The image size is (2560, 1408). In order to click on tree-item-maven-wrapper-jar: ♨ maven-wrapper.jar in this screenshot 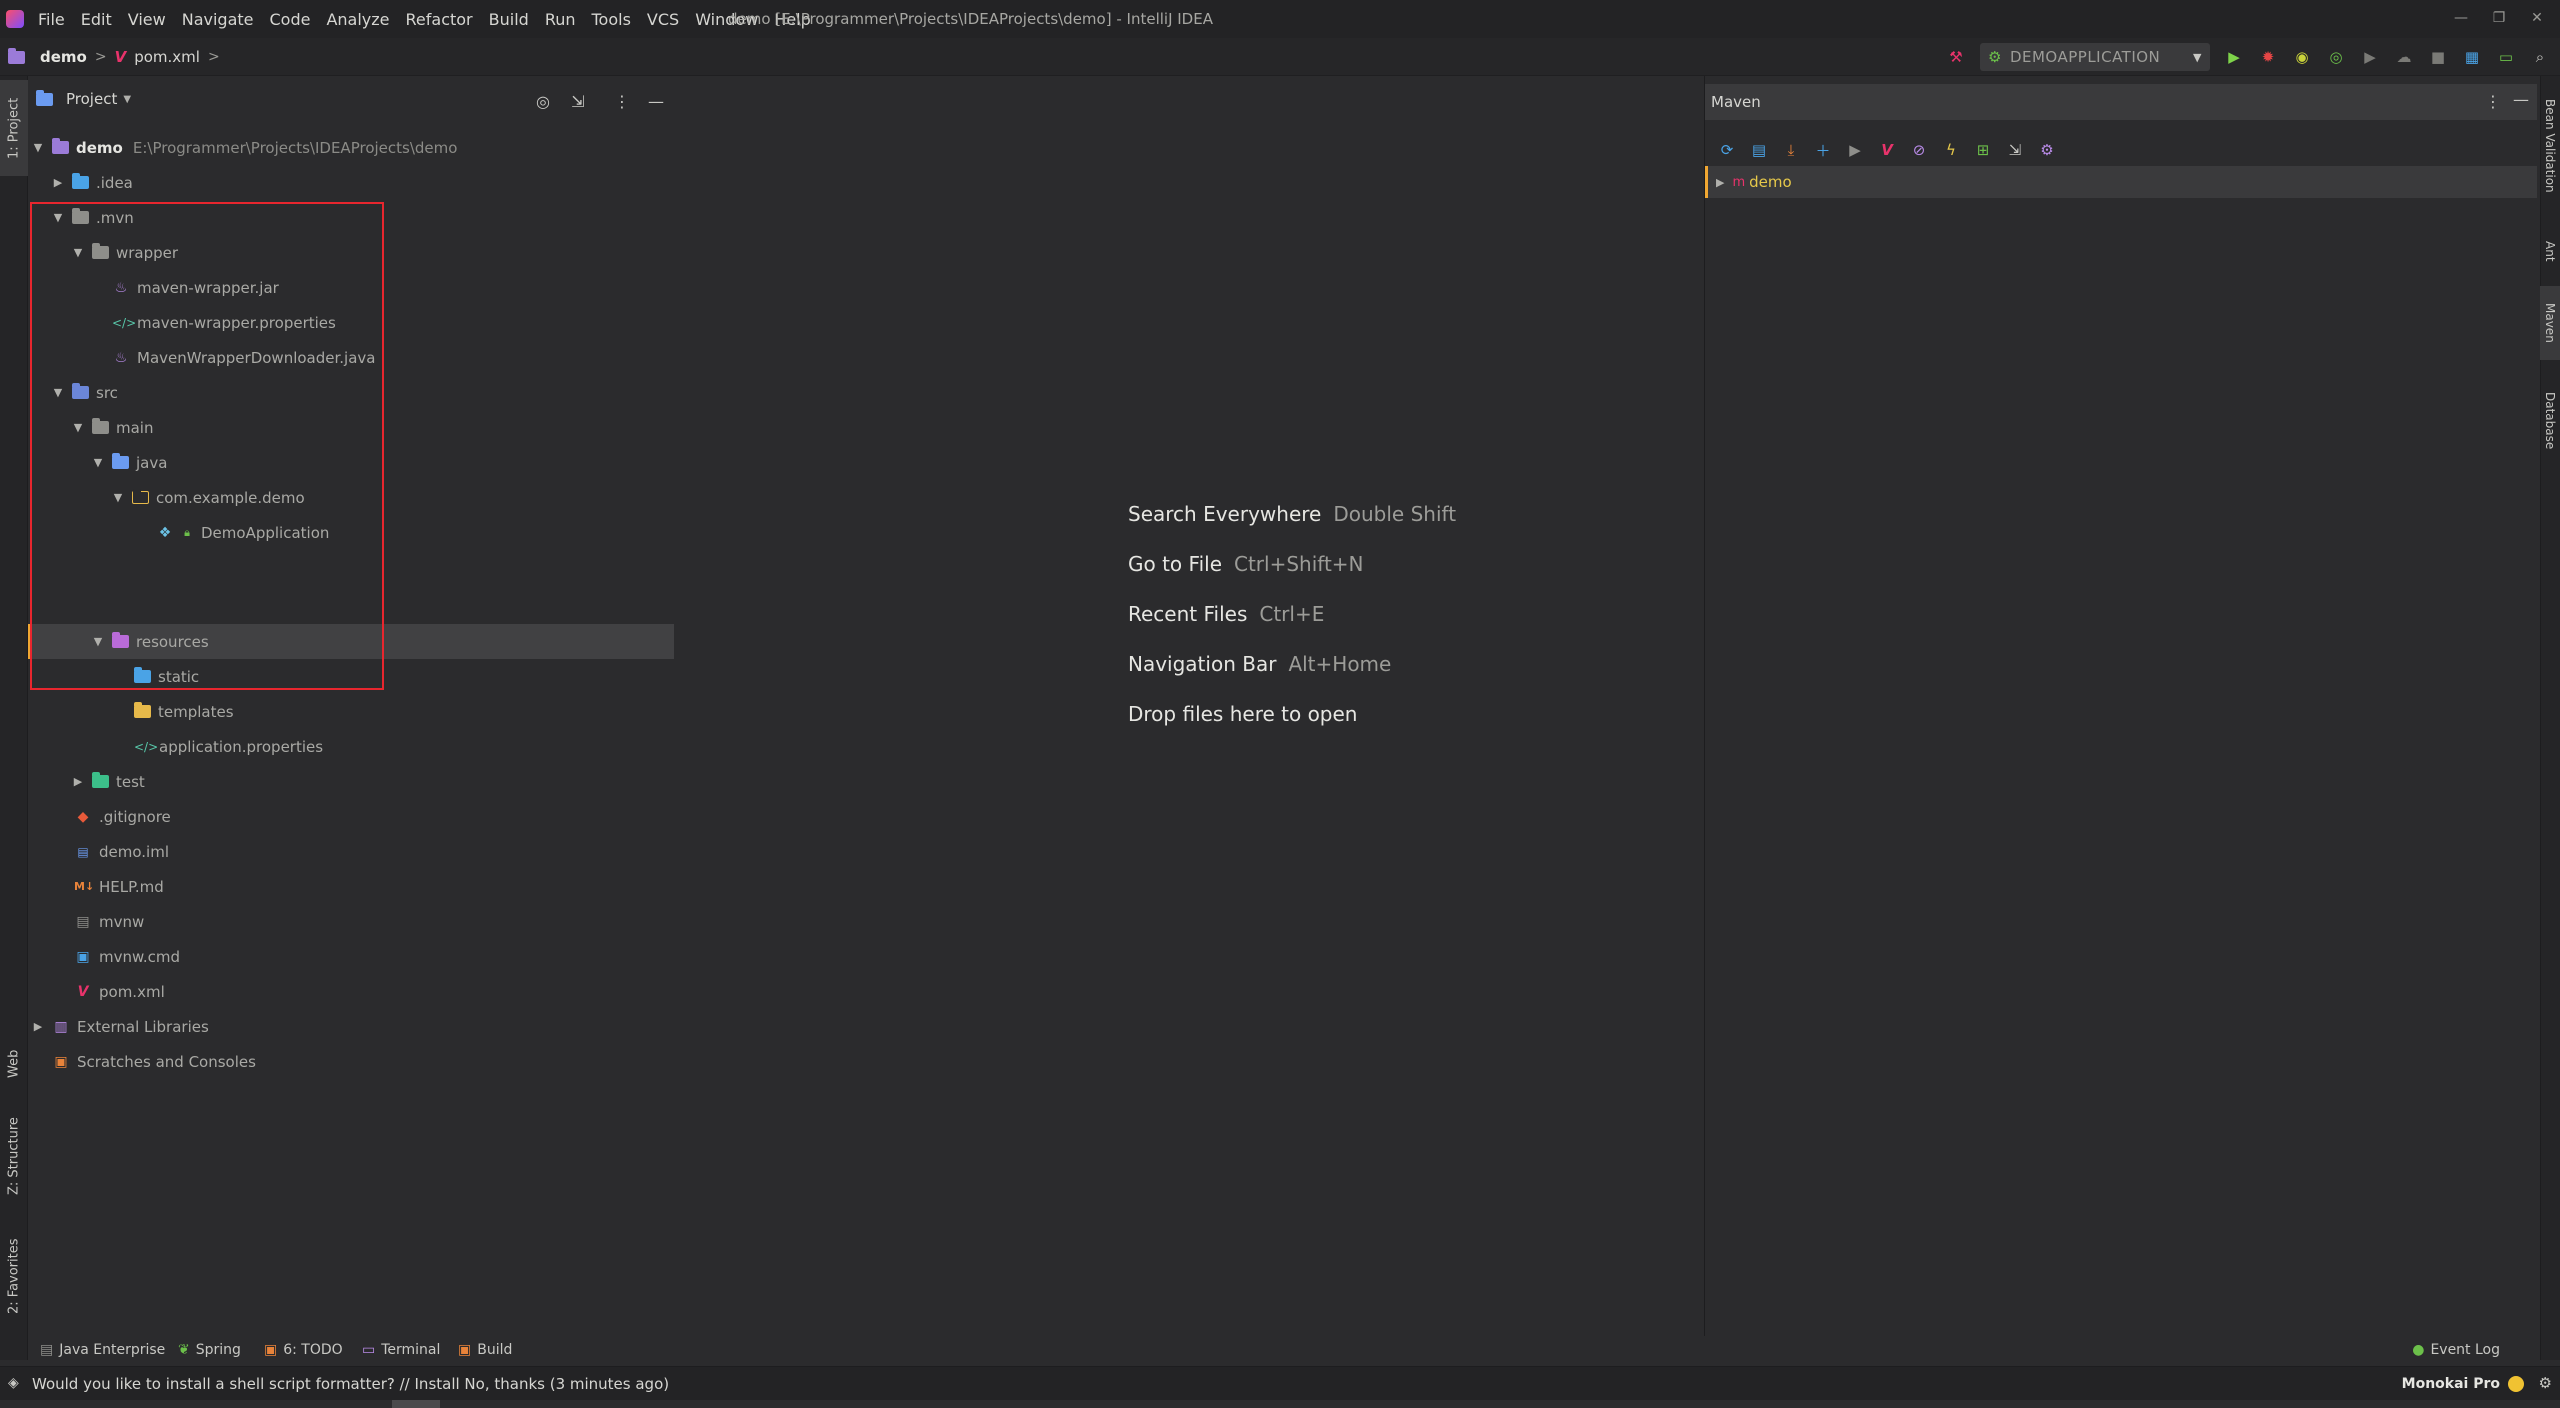, I will do `click(195, 287)`.